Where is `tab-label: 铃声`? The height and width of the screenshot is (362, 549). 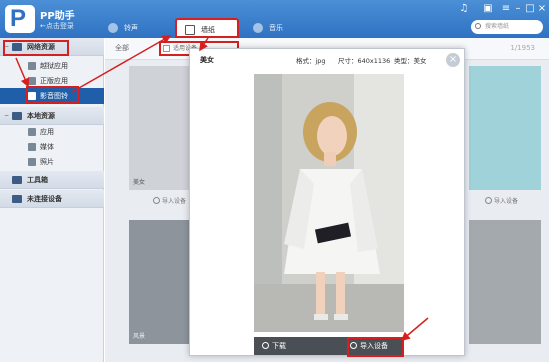 tab-label: 铃声 is located at coordinates (131, 28).